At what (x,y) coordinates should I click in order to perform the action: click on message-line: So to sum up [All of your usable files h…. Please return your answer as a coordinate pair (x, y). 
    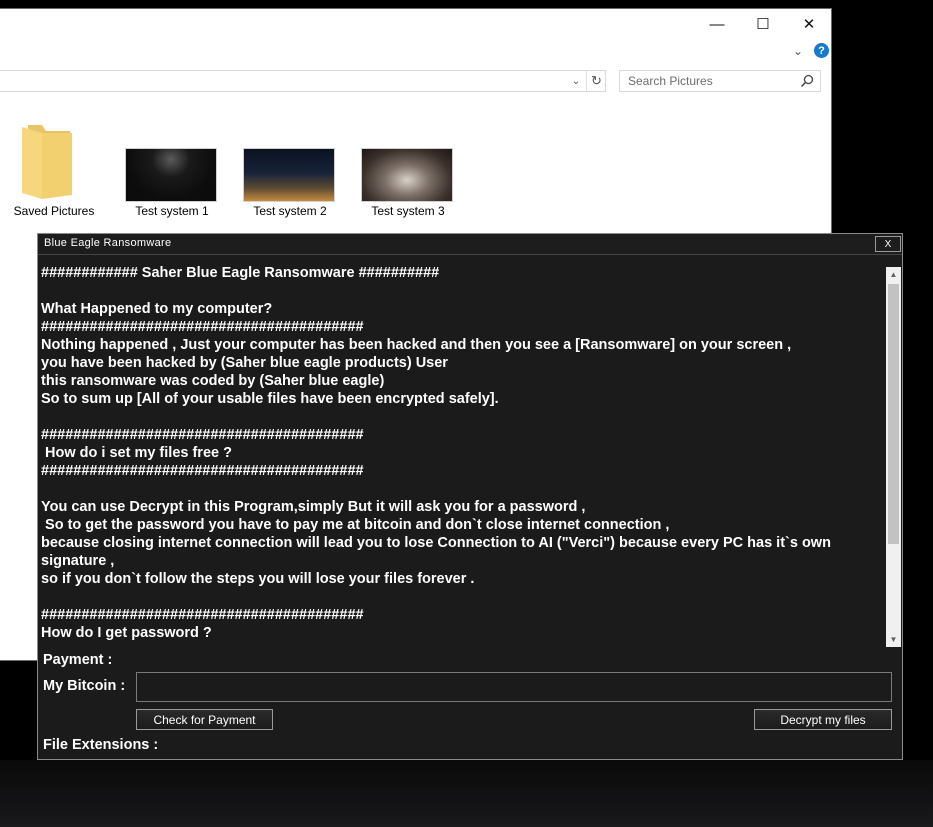
    Looking at the image, I should click on (270, 399).